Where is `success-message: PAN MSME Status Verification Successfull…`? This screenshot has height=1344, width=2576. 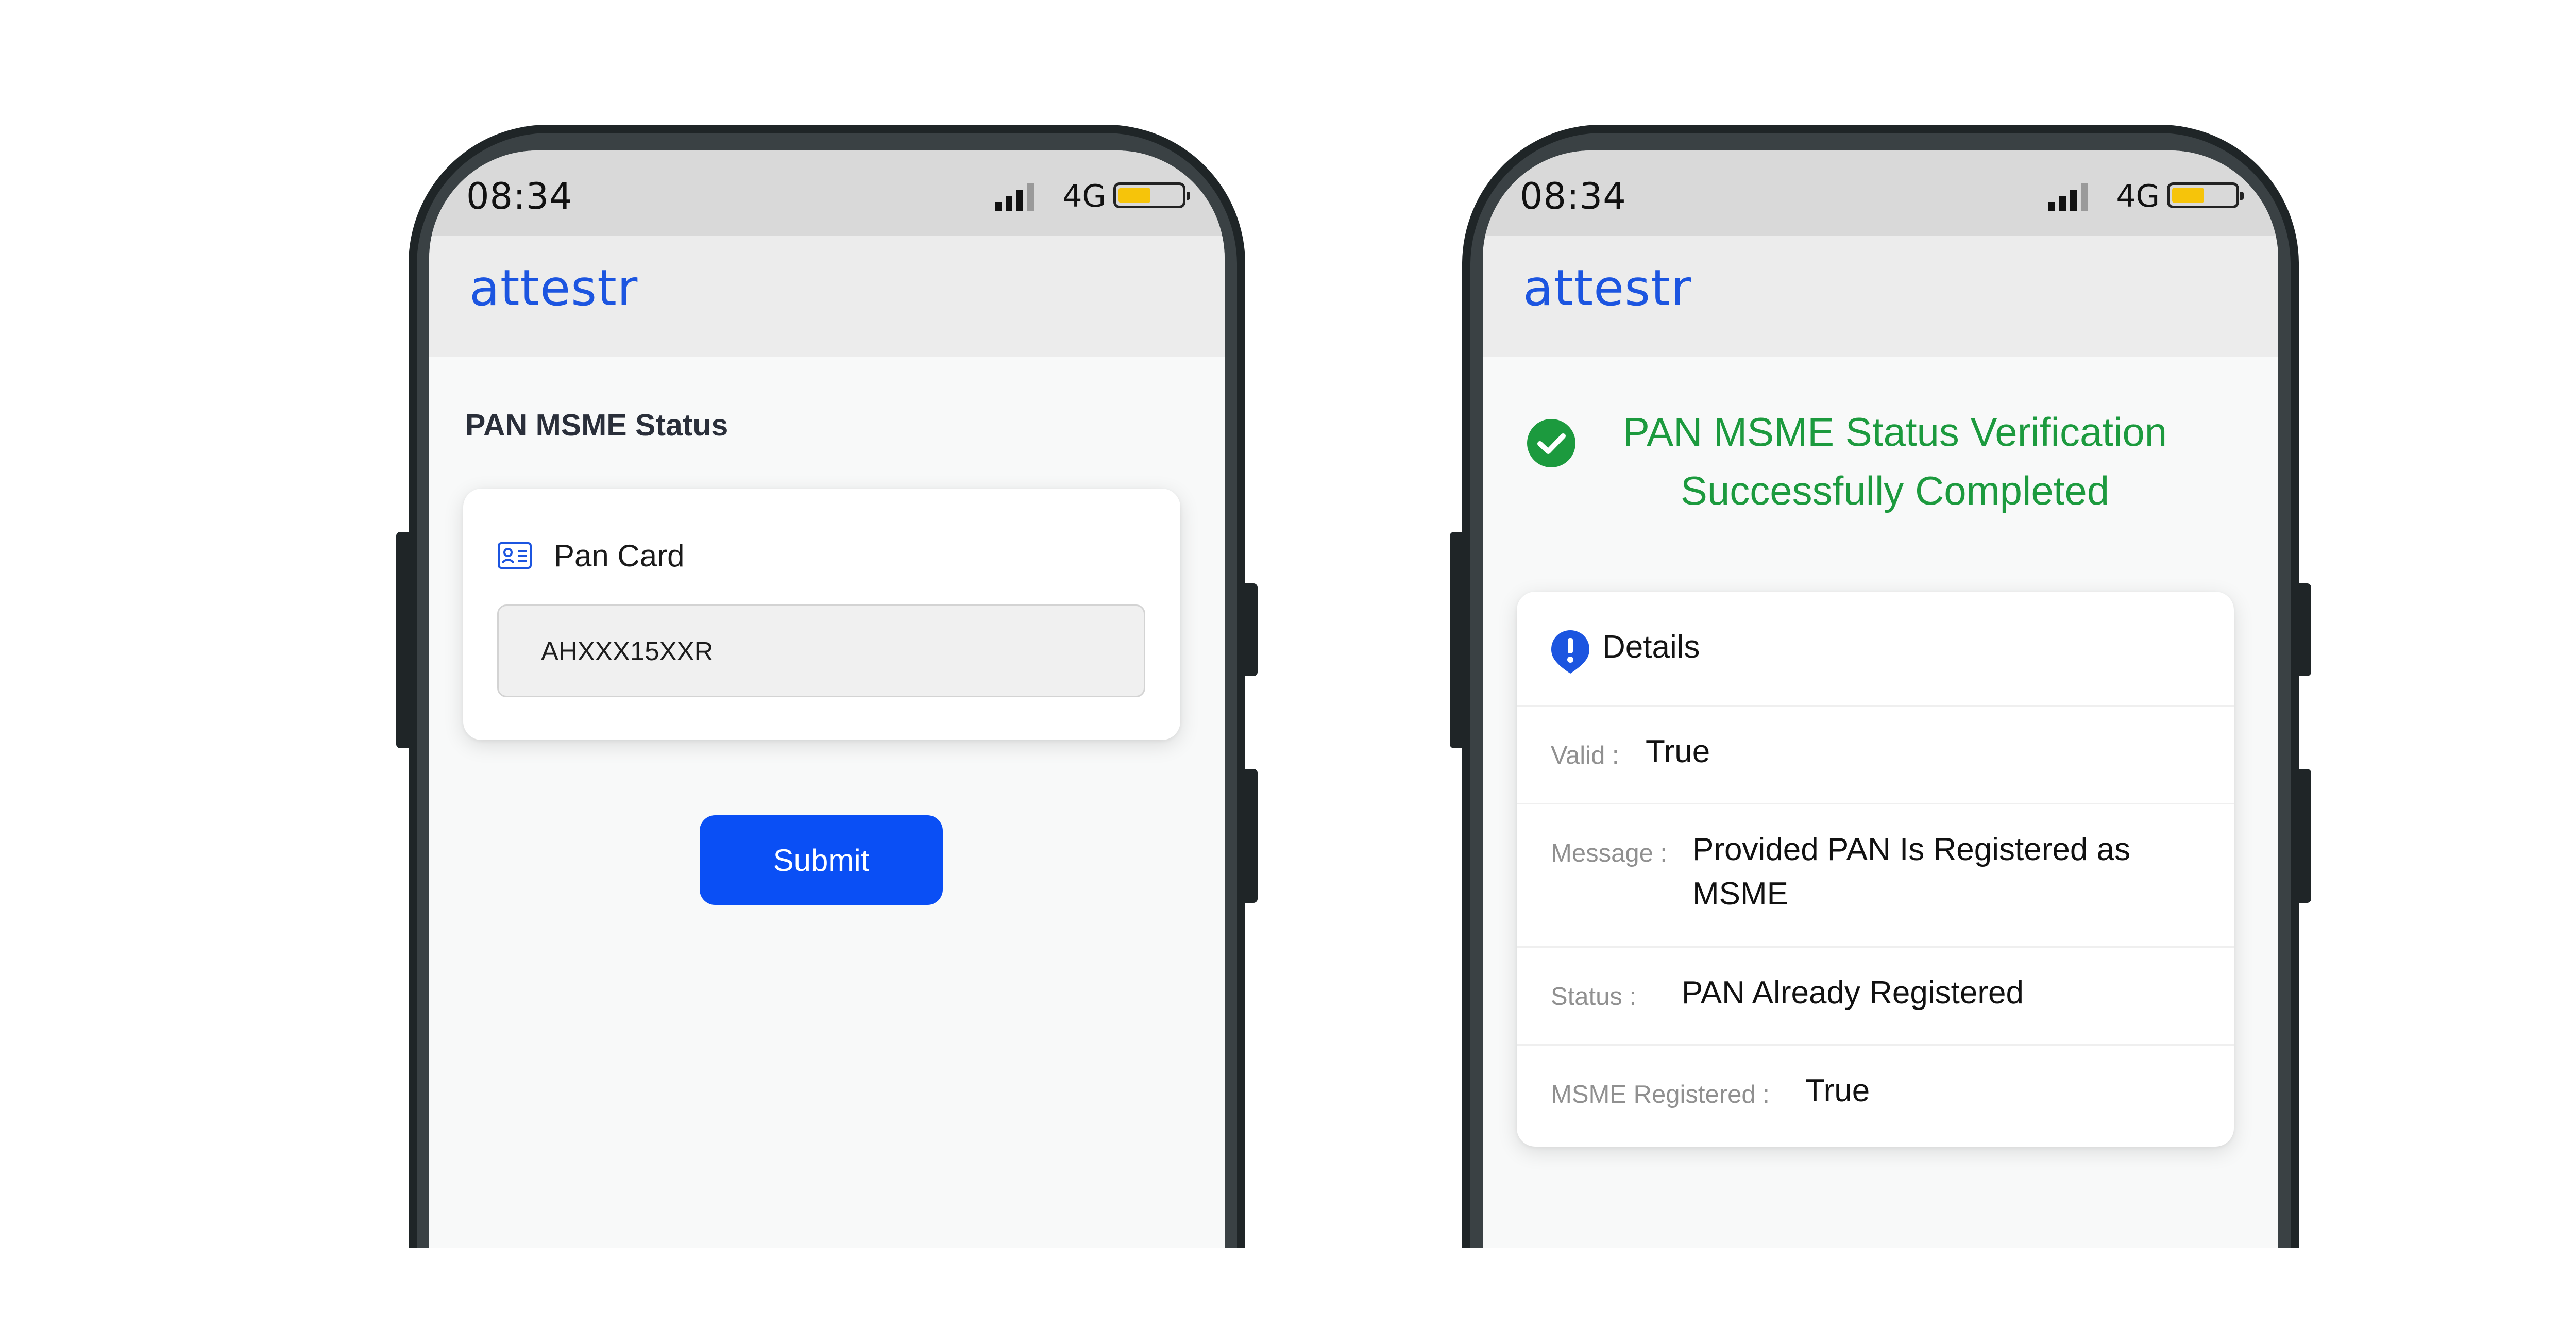
success-message: PAN MSME Status Verification Successfull… is located at coordinates (1894, 461).